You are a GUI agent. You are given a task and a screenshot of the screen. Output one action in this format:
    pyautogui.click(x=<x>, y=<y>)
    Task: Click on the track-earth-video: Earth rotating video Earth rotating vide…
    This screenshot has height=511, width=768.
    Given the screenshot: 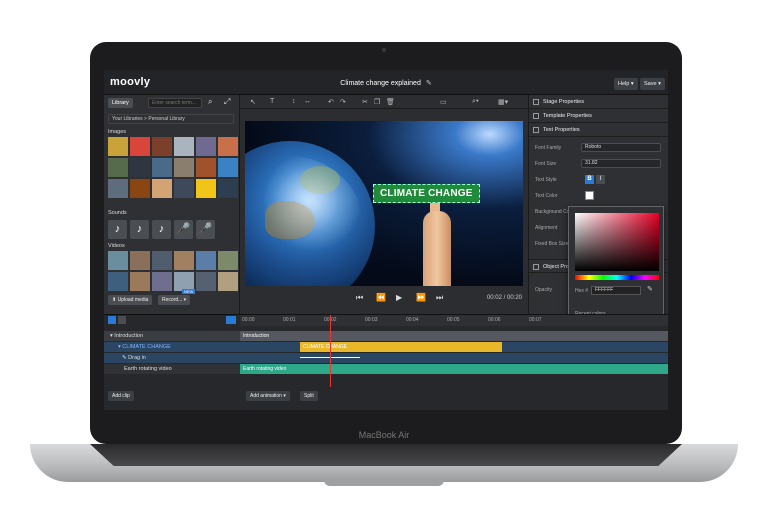 What is the action you would take?
    pyautogui.click(x=386, y=369)
    